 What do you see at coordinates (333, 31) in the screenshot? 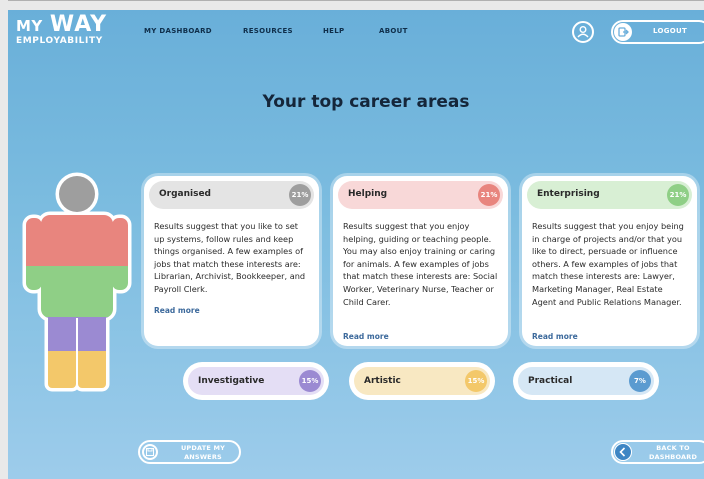
I see `nav-help: HELP` at bounding box center [333, 31].